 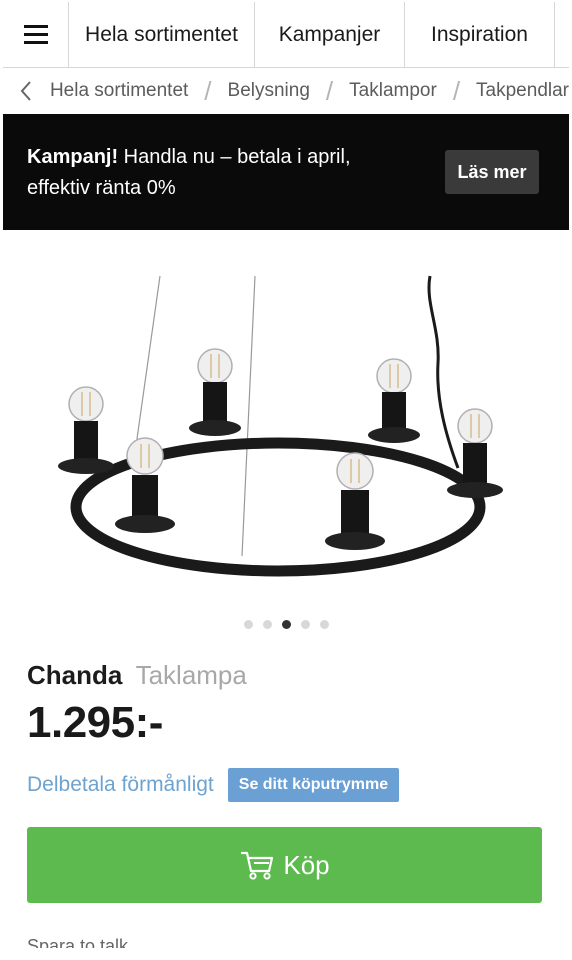 I want to click on breadcrumb-item-hela-sortimentet: Hela sortimentet, so click(x=119, y=91).